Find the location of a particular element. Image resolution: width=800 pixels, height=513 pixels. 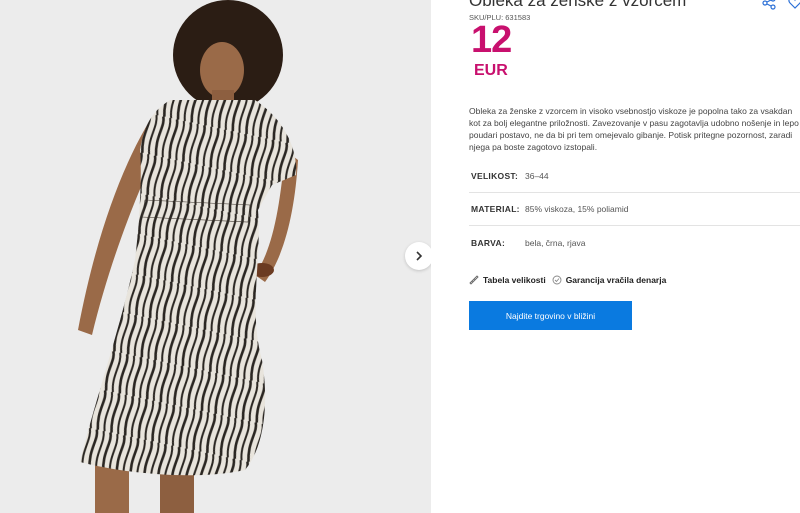

shield-icon is located at coordinates (557, 280).